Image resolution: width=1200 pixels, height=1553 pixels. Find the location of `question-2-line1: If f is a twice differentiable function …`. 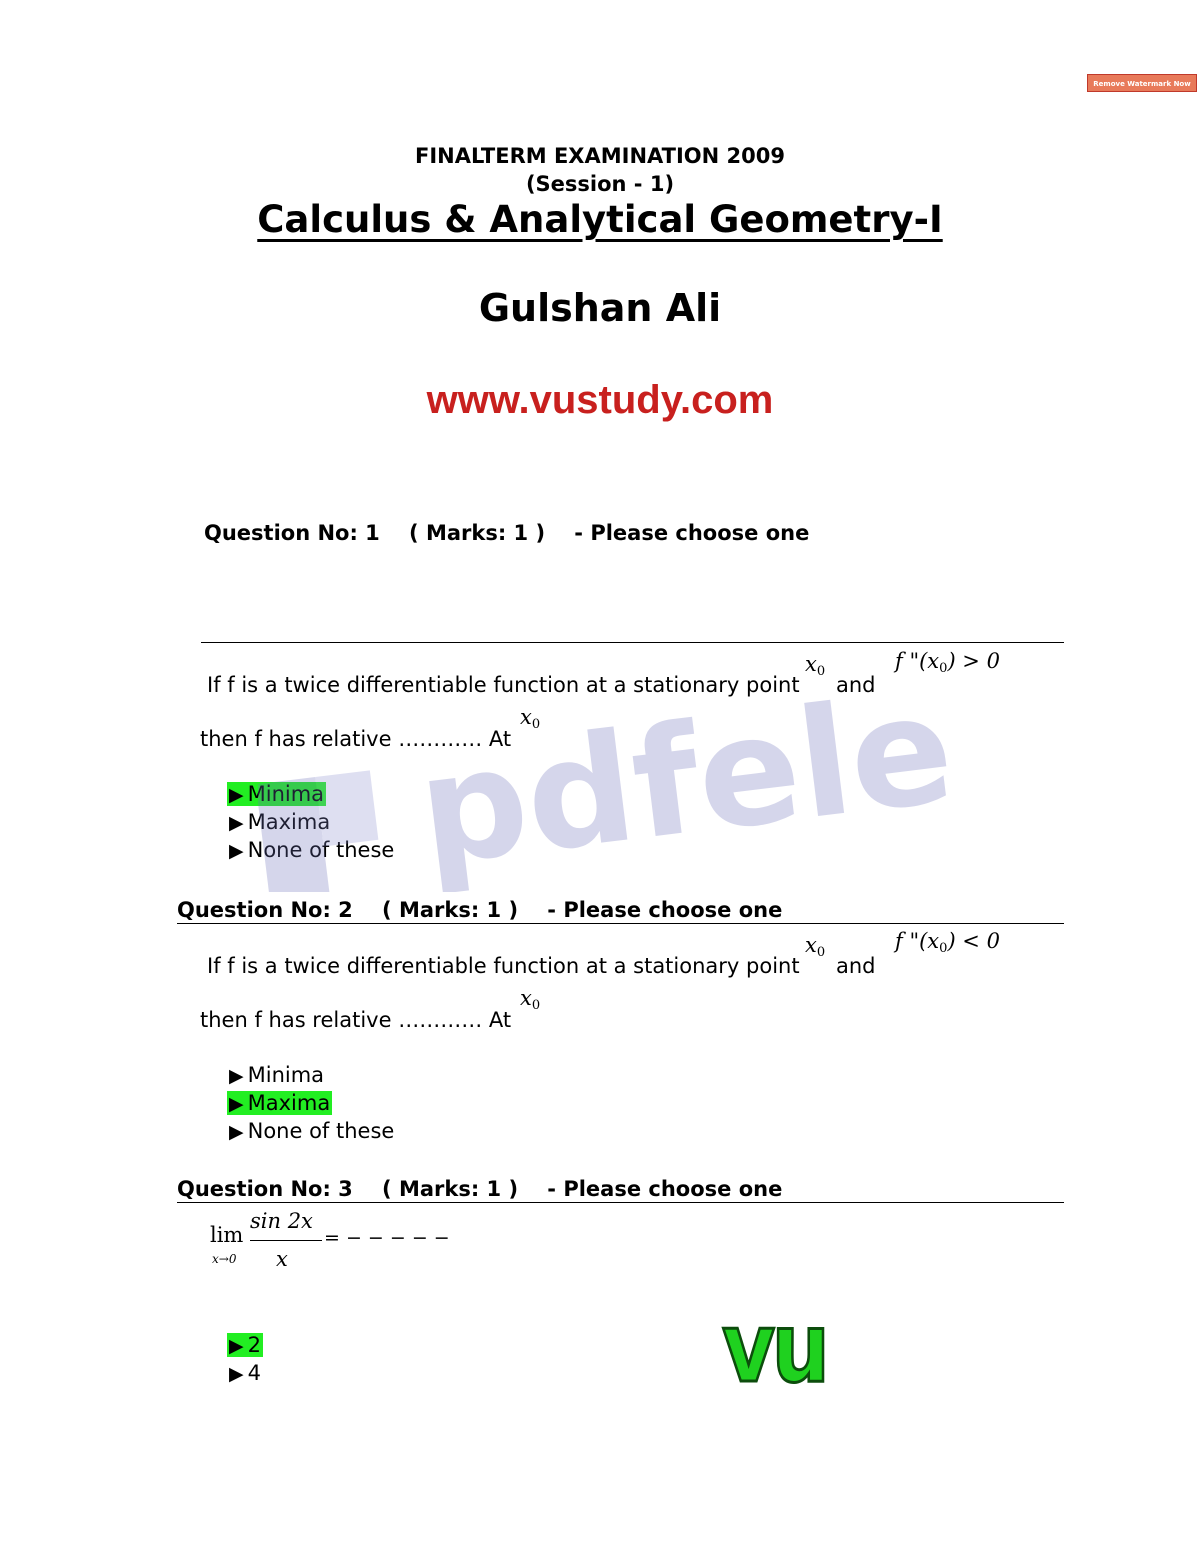

question-2-line1: If f is a twice differentiable function … is located at coordinates (503, 966).